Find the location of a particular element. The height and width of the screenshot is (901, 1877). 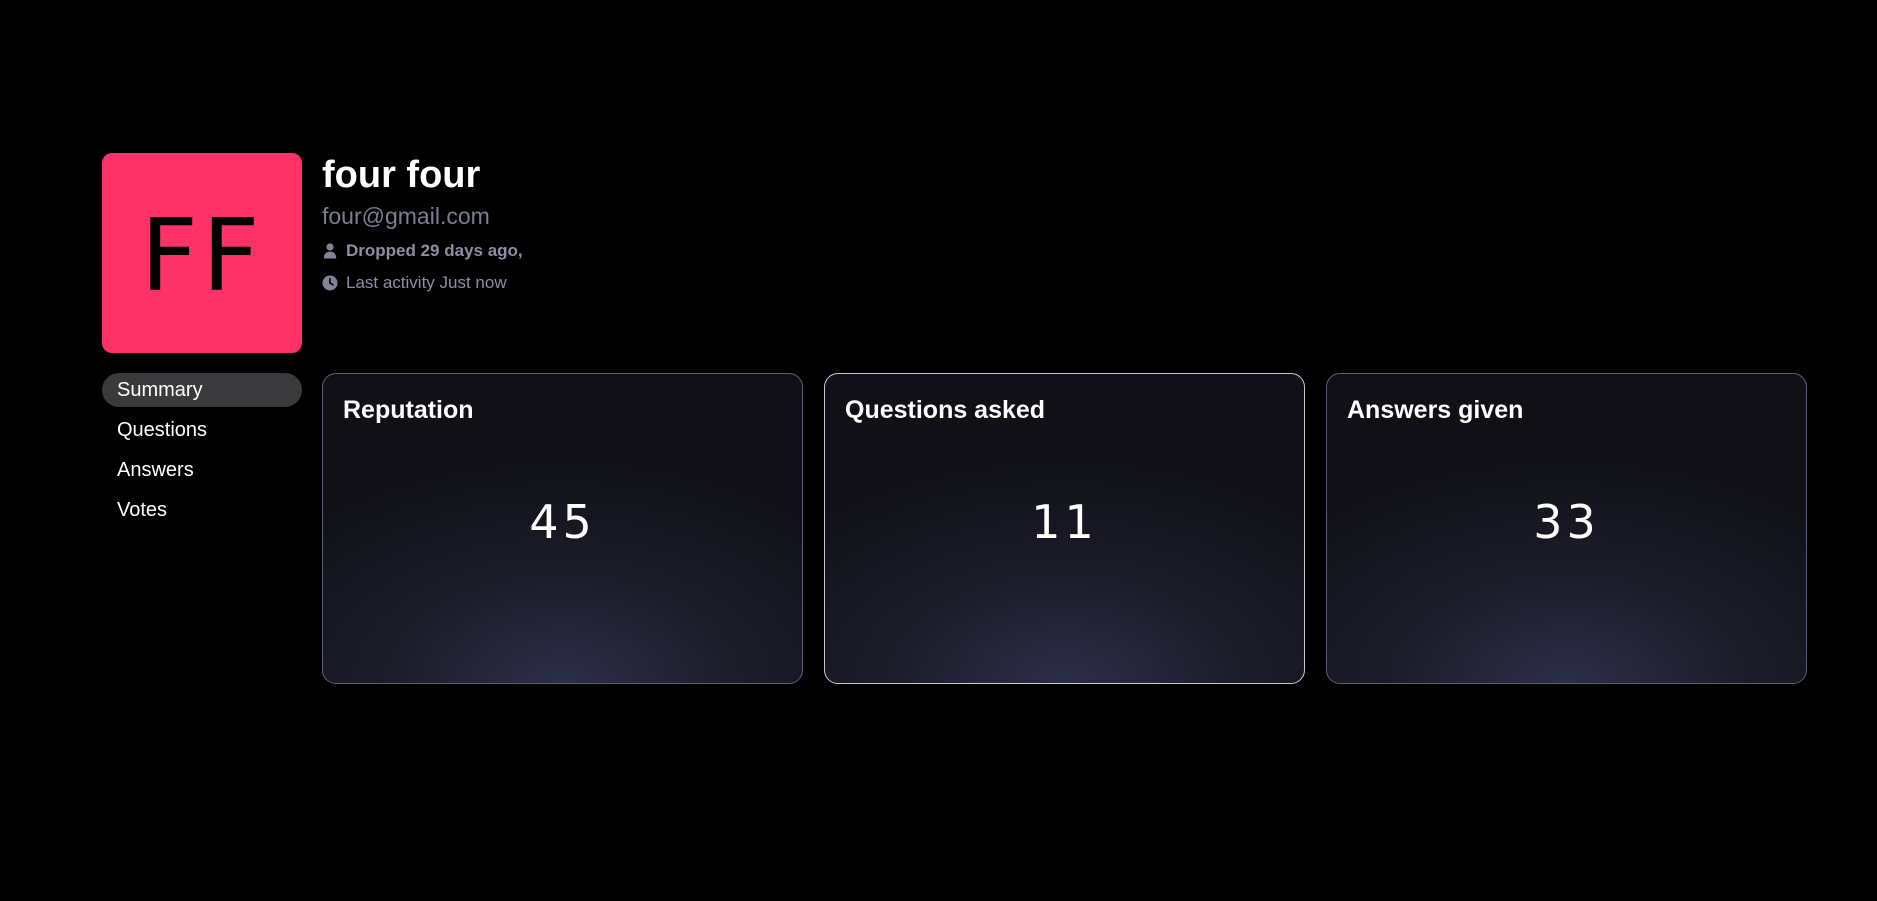

last-activity-text: Last activity Just now is located at coordinates (426, 282).